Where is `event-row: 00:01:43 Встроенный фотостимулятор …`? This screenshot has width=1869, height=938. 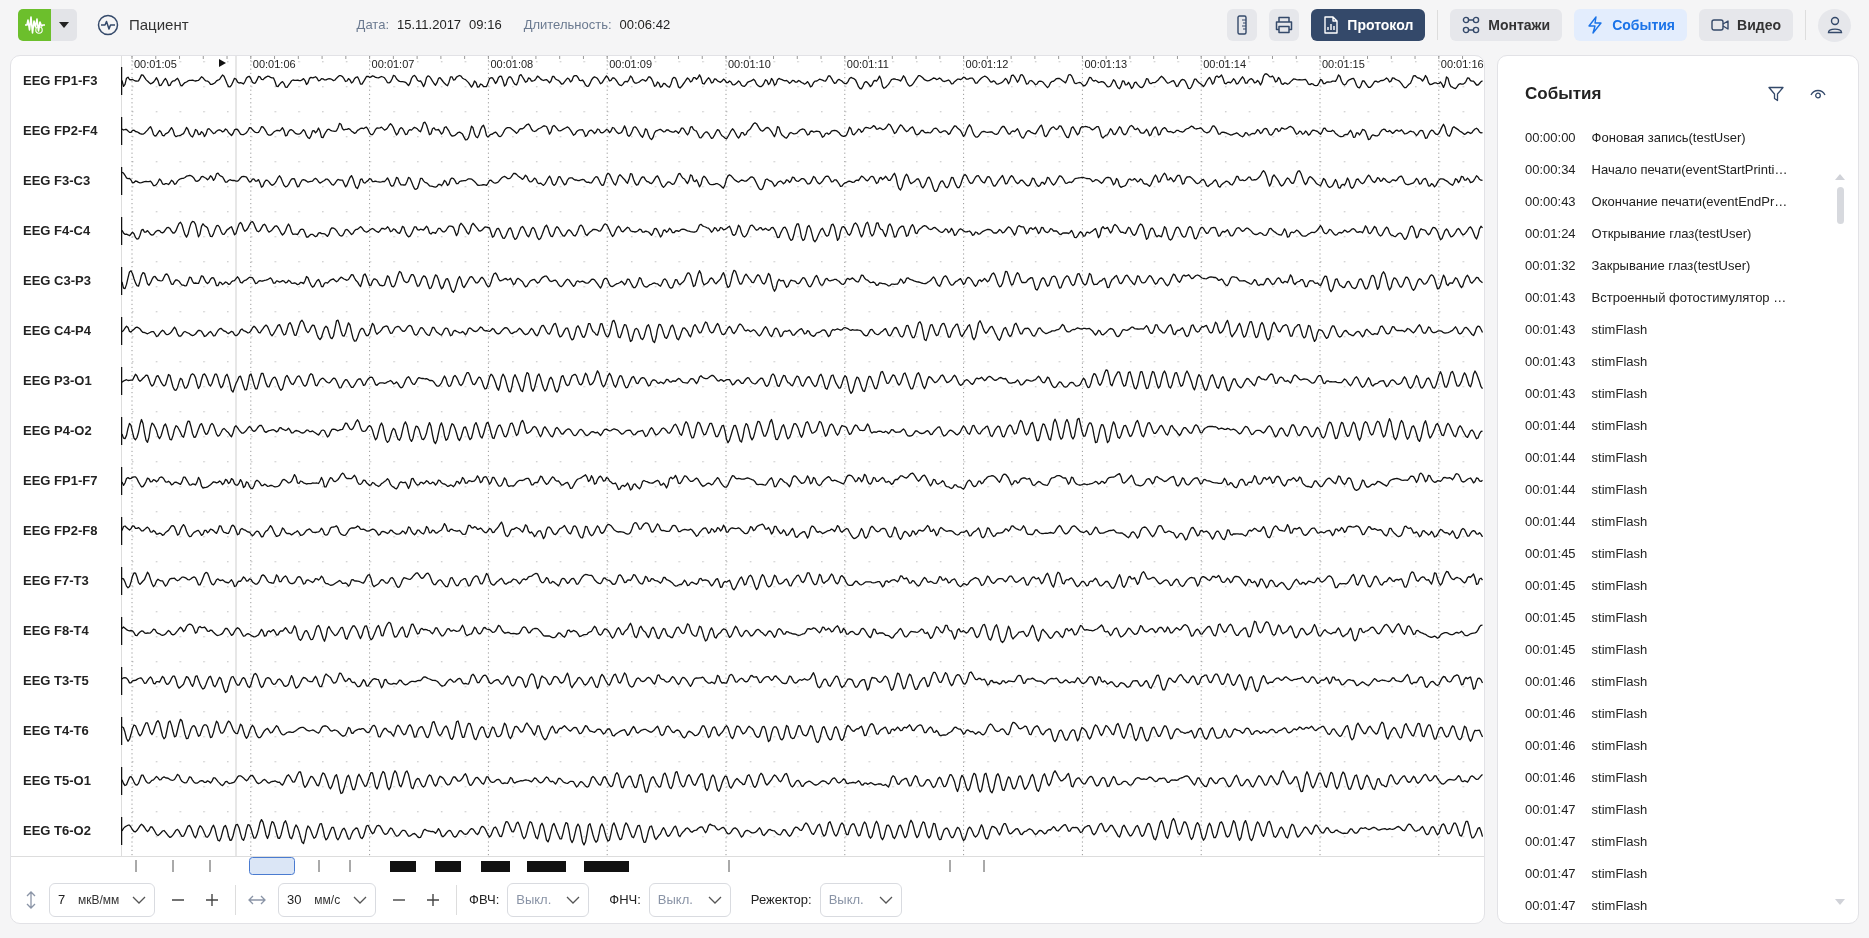
event-row: 00:01:43 Встроенный фотостимулятор … is located at coordinates (1678, 298).